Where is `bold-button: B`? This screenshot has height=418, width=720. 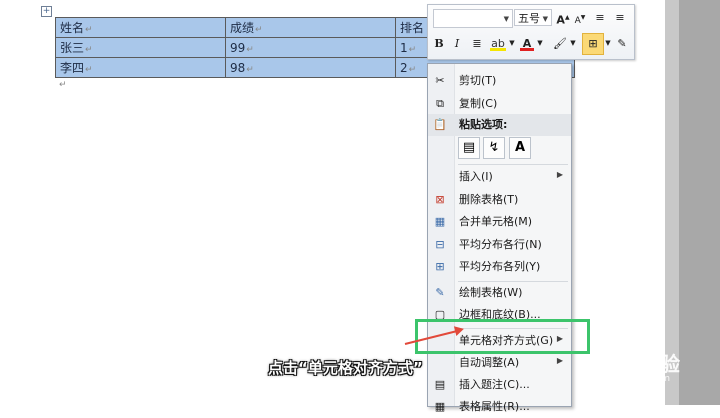 bold-button: B is located at coordinates (439, 43).